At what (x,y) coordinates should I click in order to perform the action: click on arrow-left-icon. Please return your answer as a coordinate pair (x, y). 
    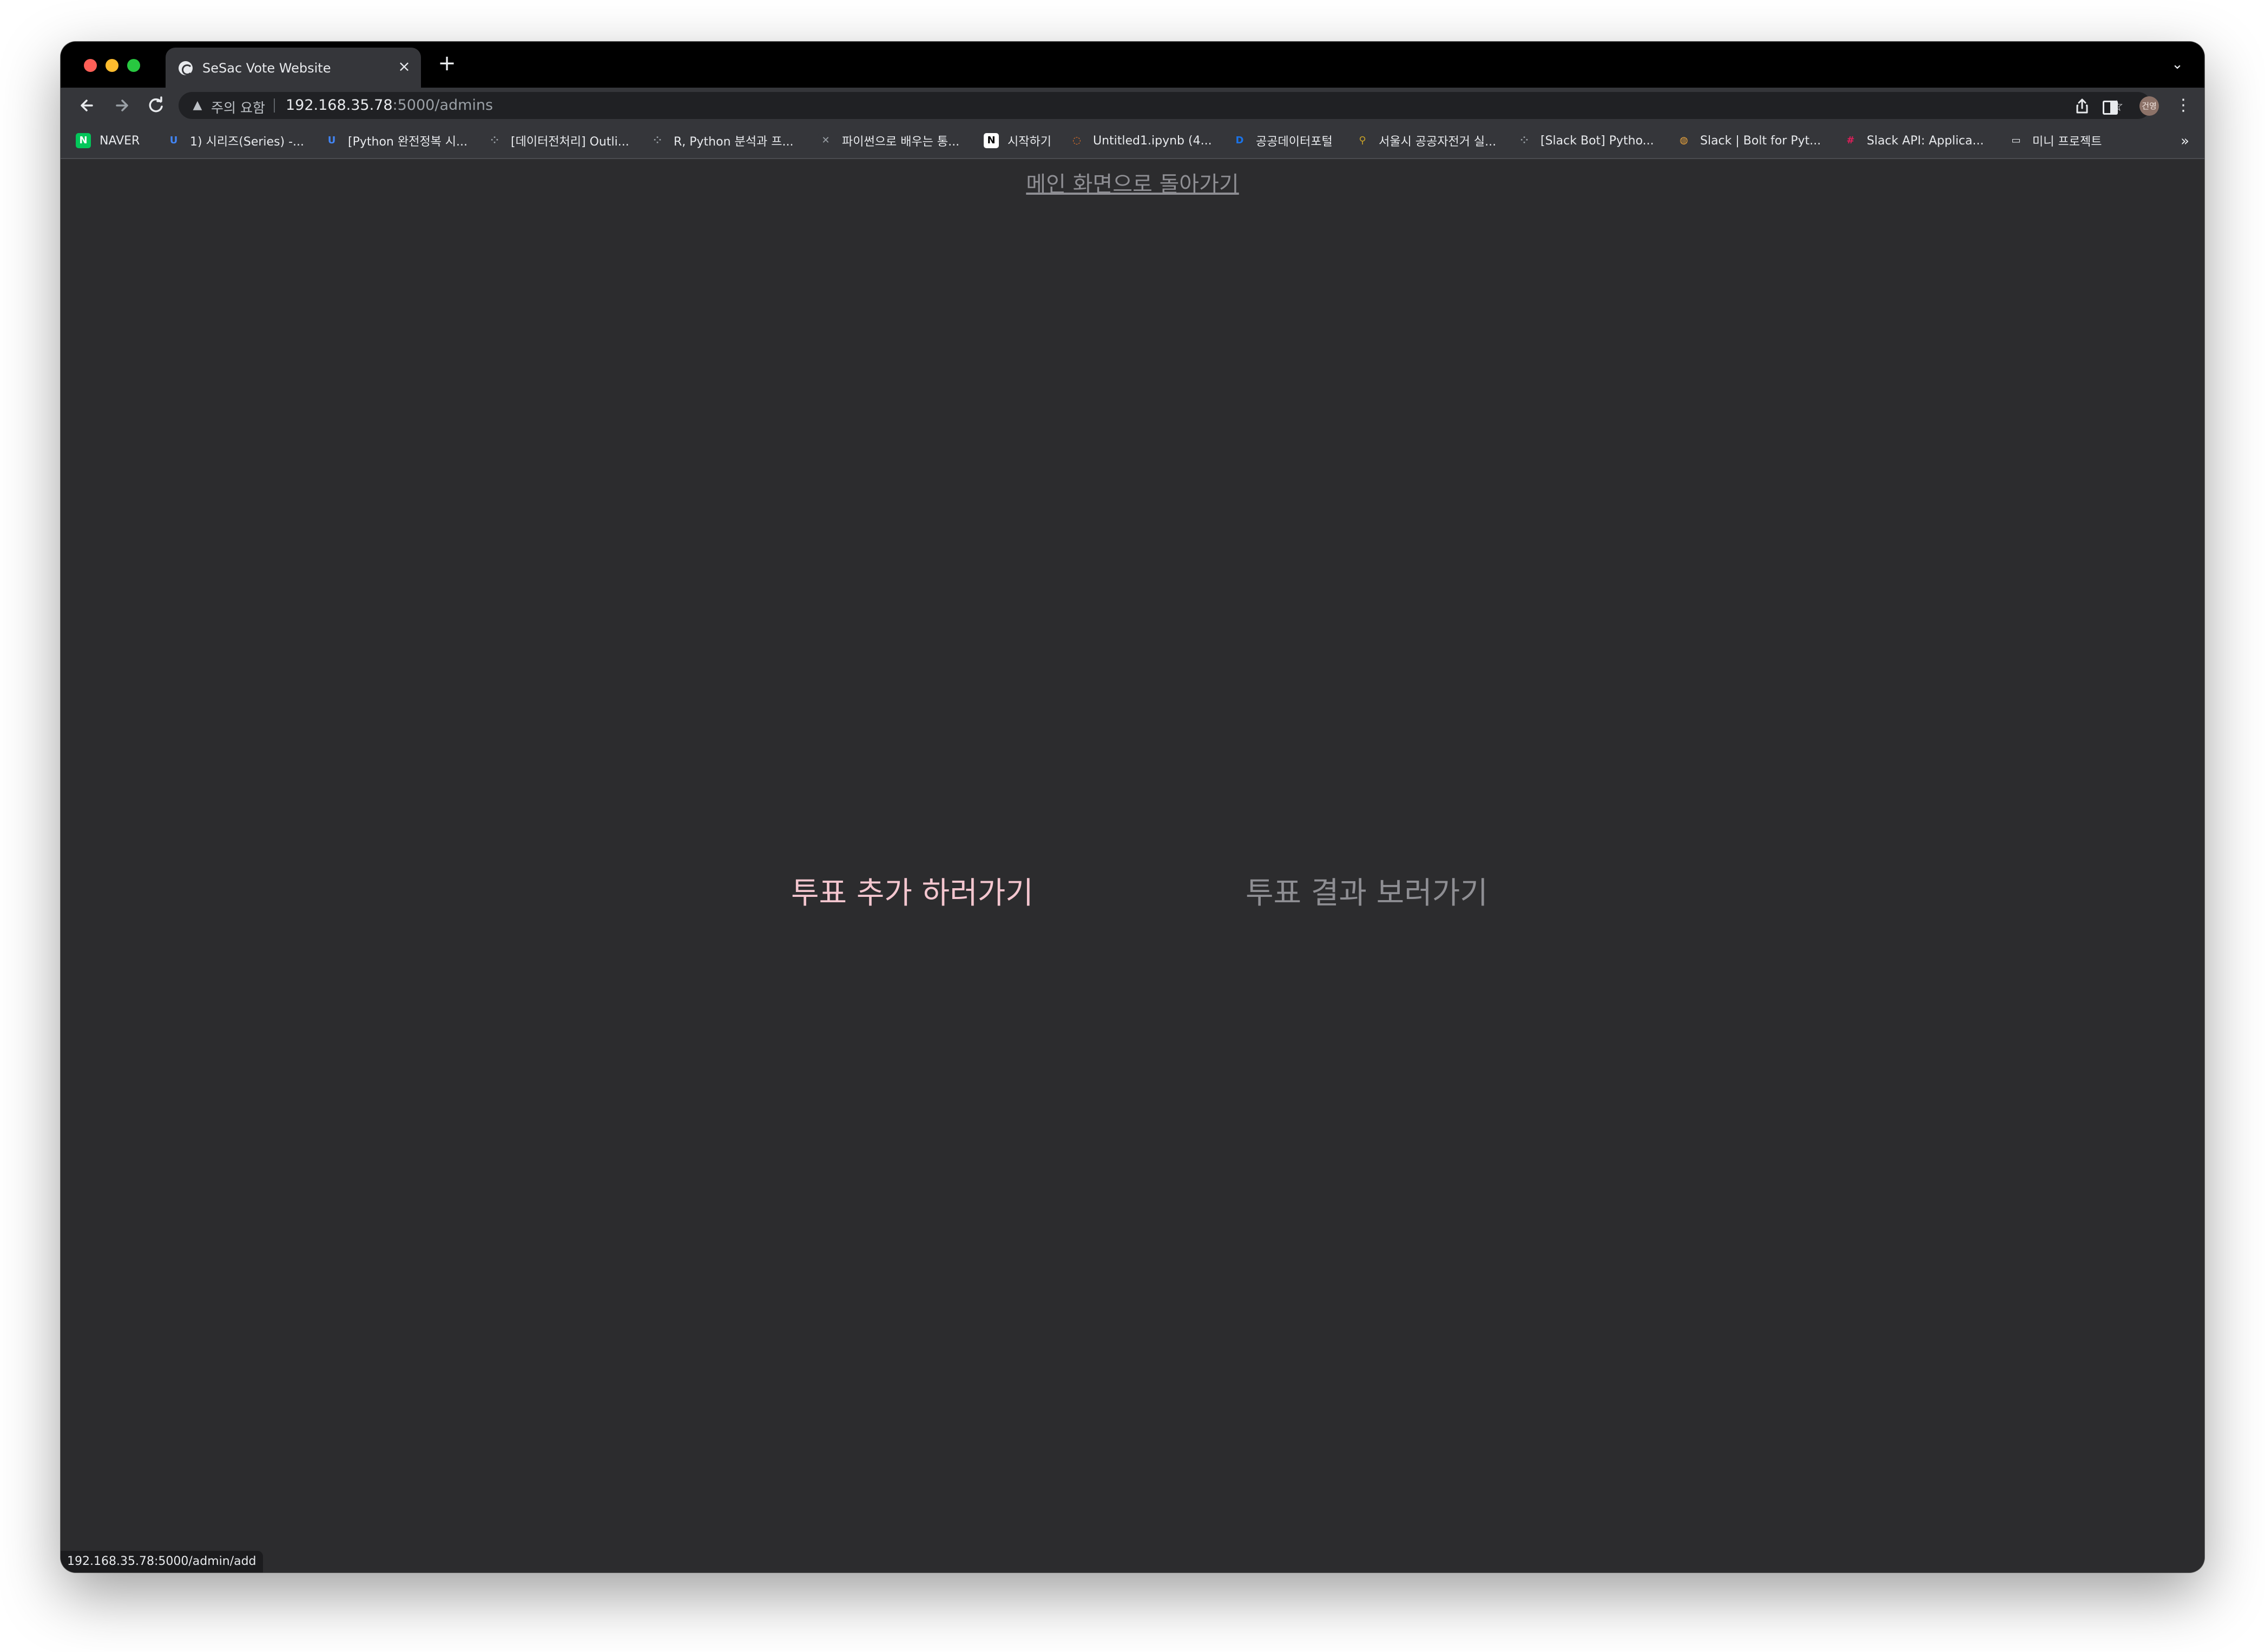
    Looking at the image, I should click on (87, 106).